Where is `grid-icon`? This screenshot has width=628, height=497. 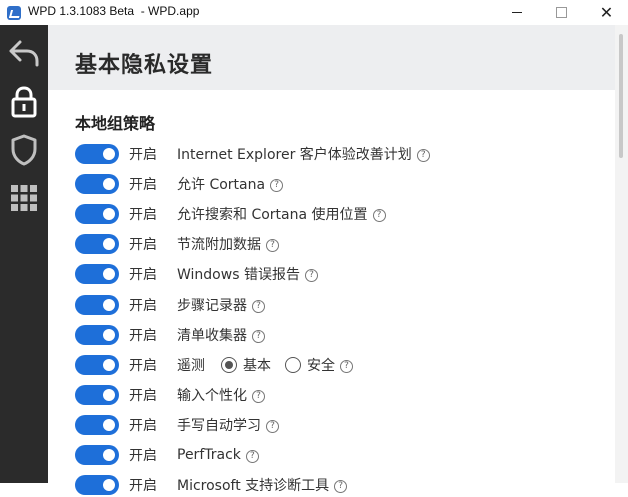 grid-icon is located at coordinates (24, 198).